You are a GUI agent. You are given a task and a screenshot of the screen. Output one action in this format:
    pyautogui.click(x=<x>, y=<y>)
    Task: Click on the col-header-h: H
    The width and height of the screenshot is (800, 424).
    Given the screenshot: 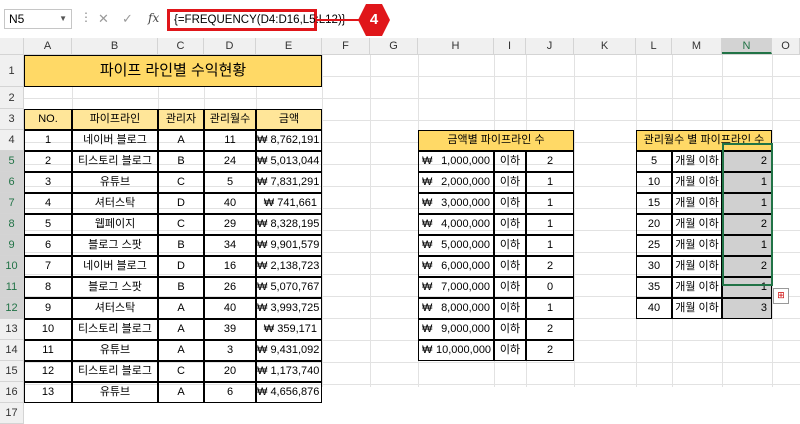 What is the action you would take?
    pyautogui.click(x=456, y=46)
    